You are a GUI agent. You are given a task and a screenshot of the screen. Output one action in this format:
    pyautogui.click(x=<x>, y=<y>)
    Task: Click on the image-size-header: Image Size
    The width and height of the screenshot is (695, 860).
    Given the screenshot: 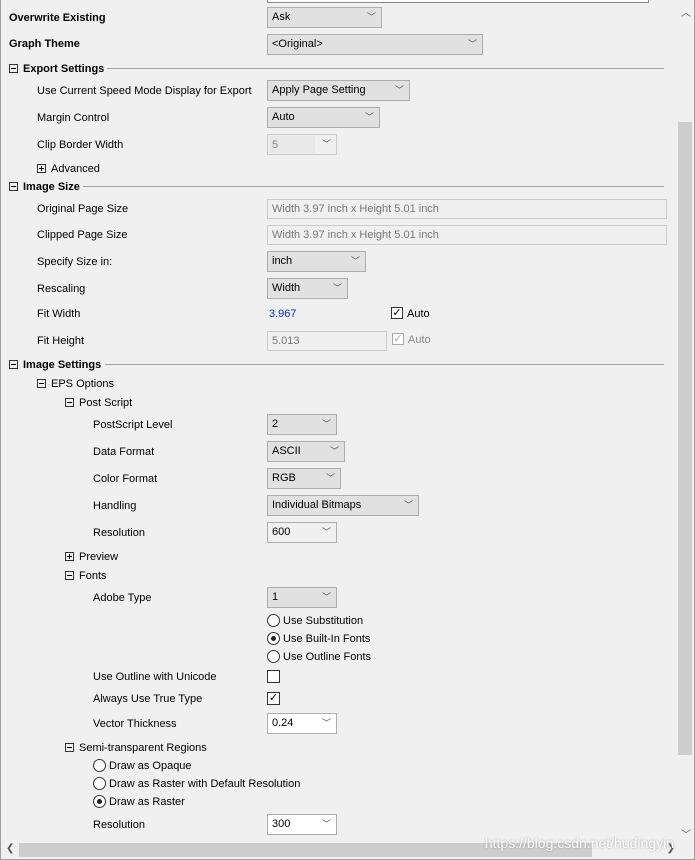 What is the action you would take?
    pyautogui.click(x=44, y=187)
    